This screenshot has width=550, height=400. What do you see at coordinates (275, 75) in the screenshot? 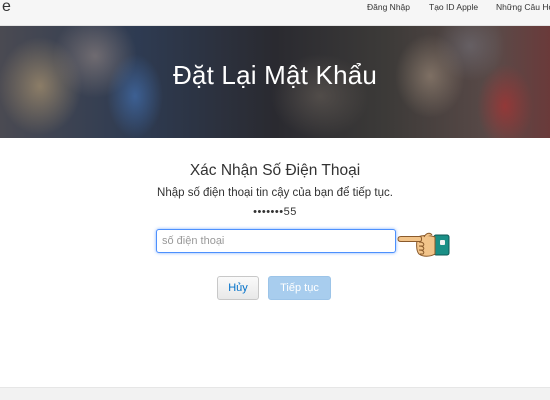
I see `page-title: Đặt Lại Mật Khẩu` at bounding box center [275, 75].